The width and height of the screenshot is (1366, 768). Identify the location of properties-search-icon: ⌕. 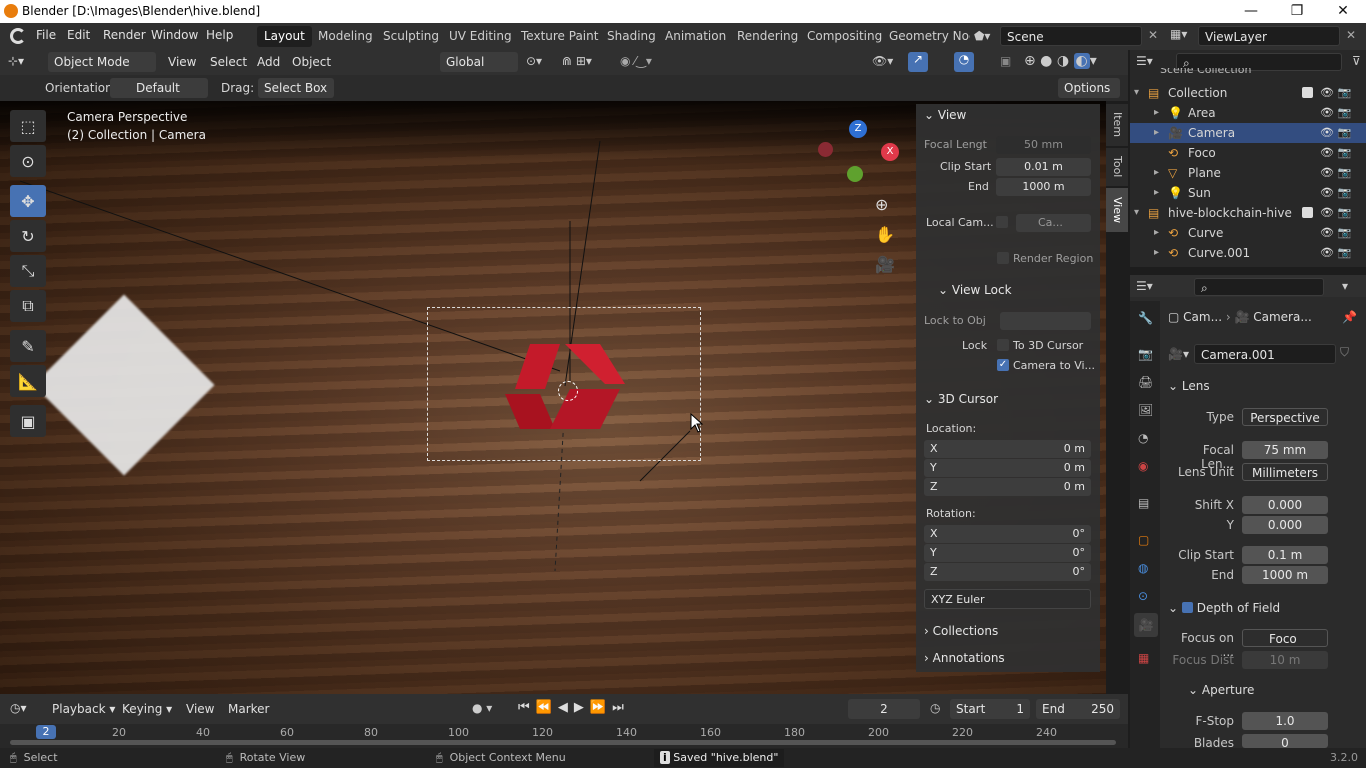
(1259, 287).